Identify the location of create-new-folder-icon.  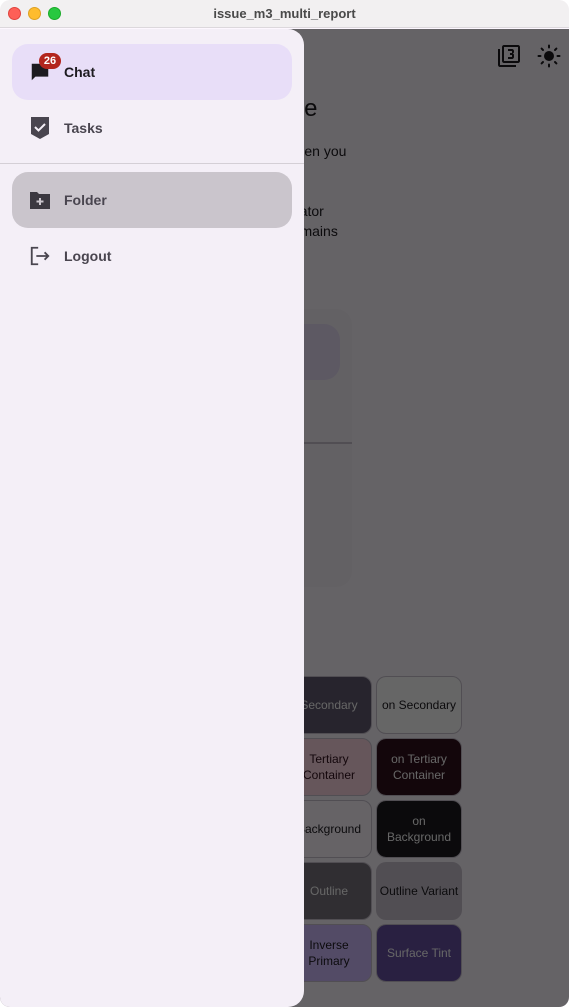
(40, 200).